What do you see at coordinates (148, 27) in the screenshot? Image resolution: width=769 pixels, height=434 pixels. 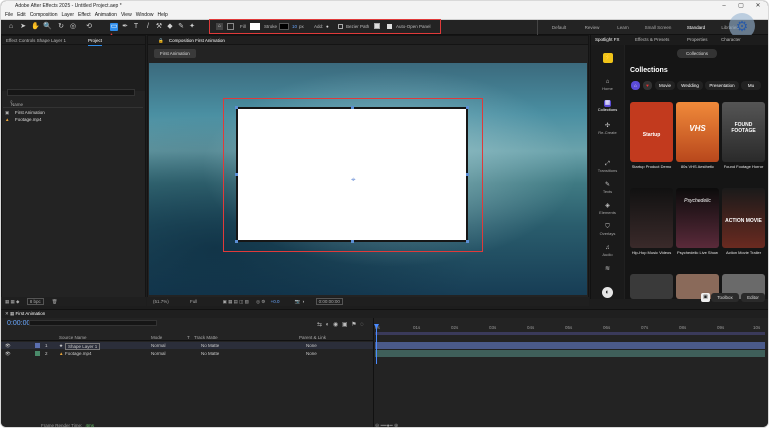 I see `brush-tool-icon: /` at bounding box center [148, 27].